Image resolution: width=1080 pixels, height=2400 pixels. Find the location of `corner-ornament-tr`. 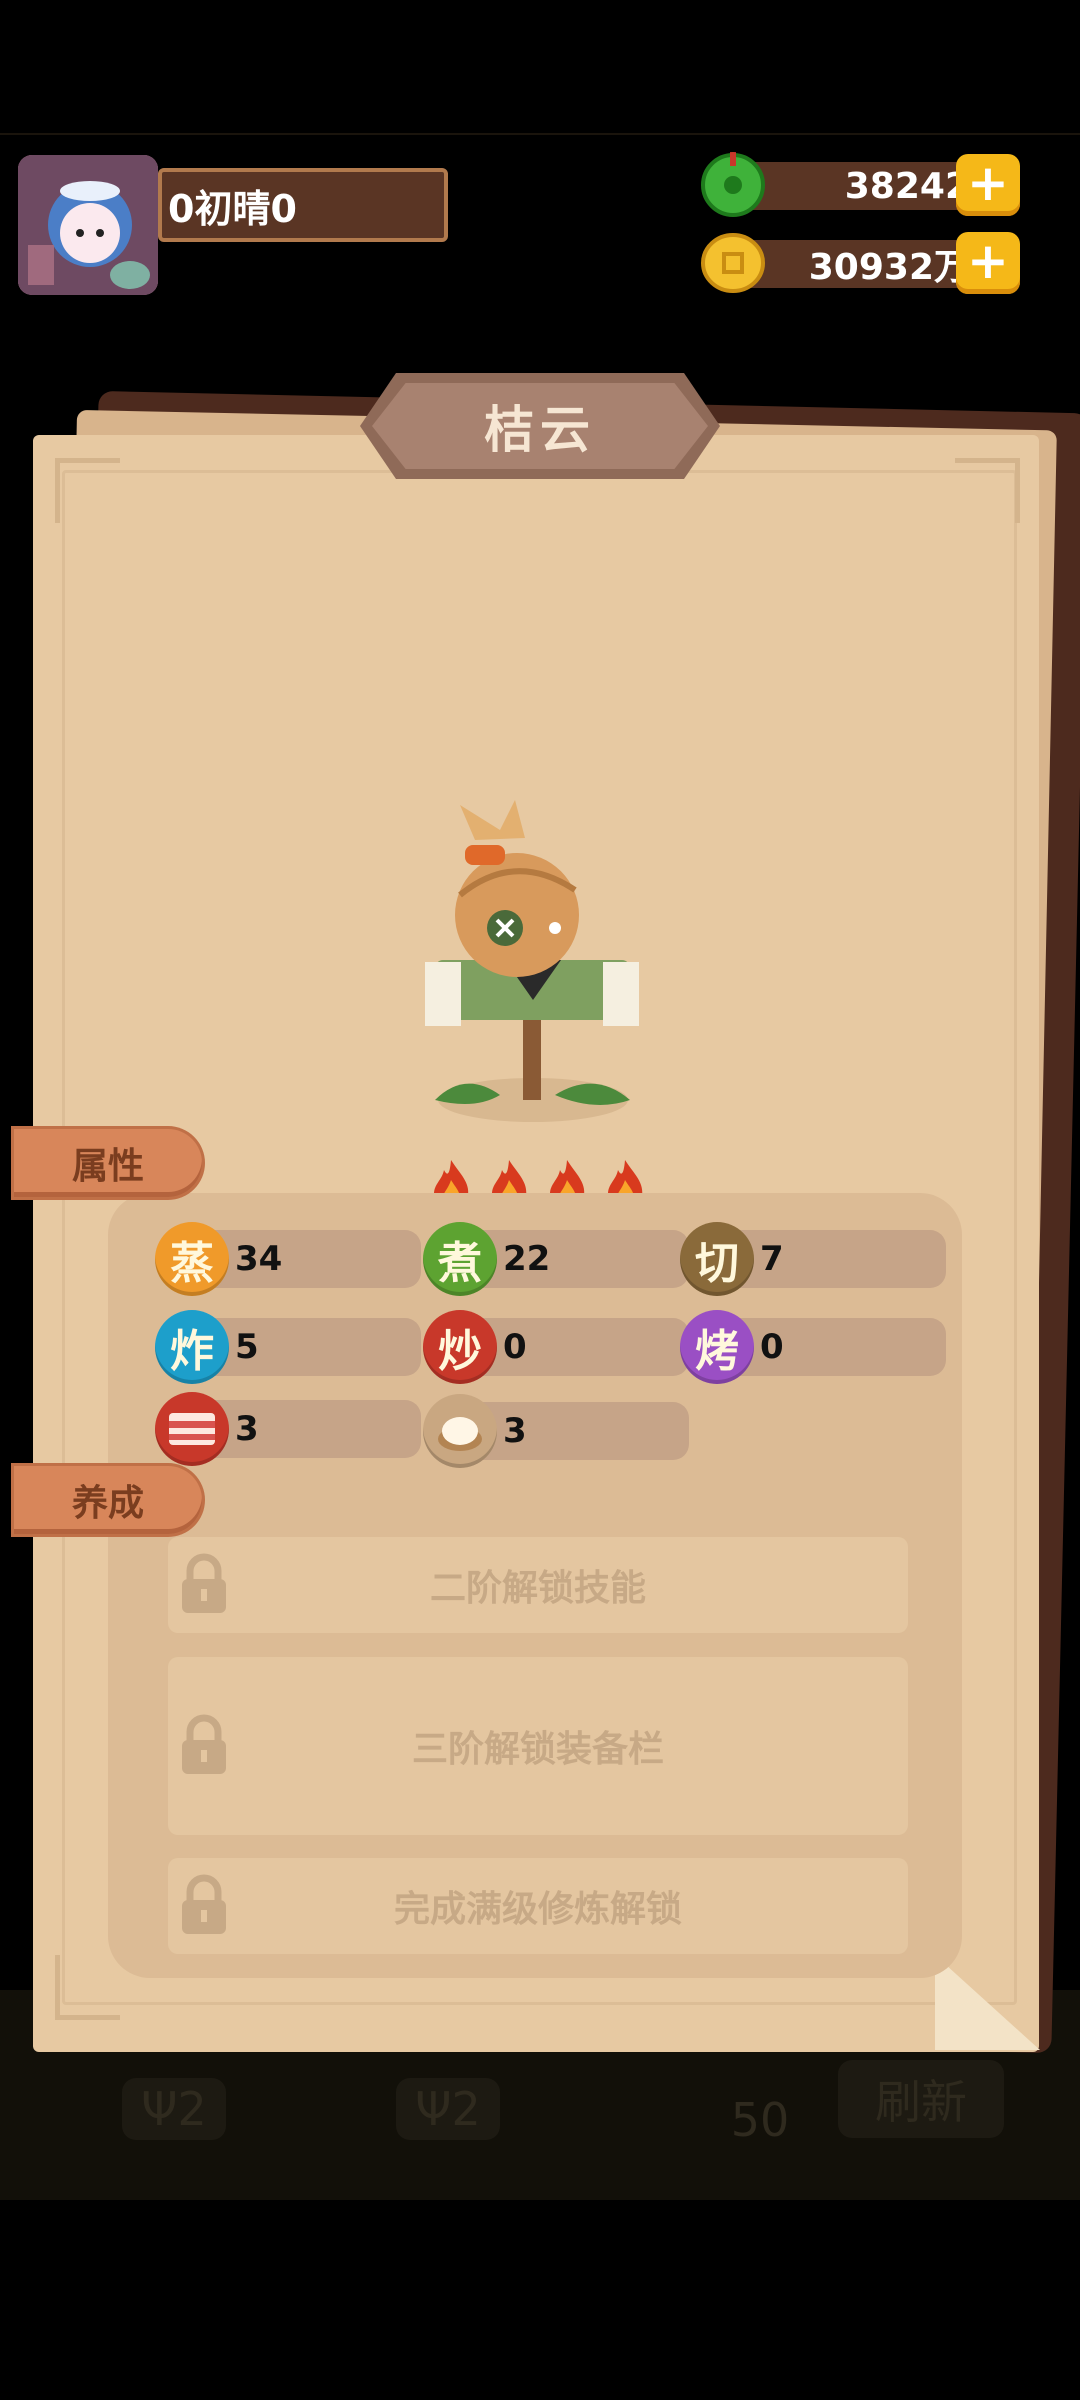

corner-ornament-tr is located at coordinates (987, 490).